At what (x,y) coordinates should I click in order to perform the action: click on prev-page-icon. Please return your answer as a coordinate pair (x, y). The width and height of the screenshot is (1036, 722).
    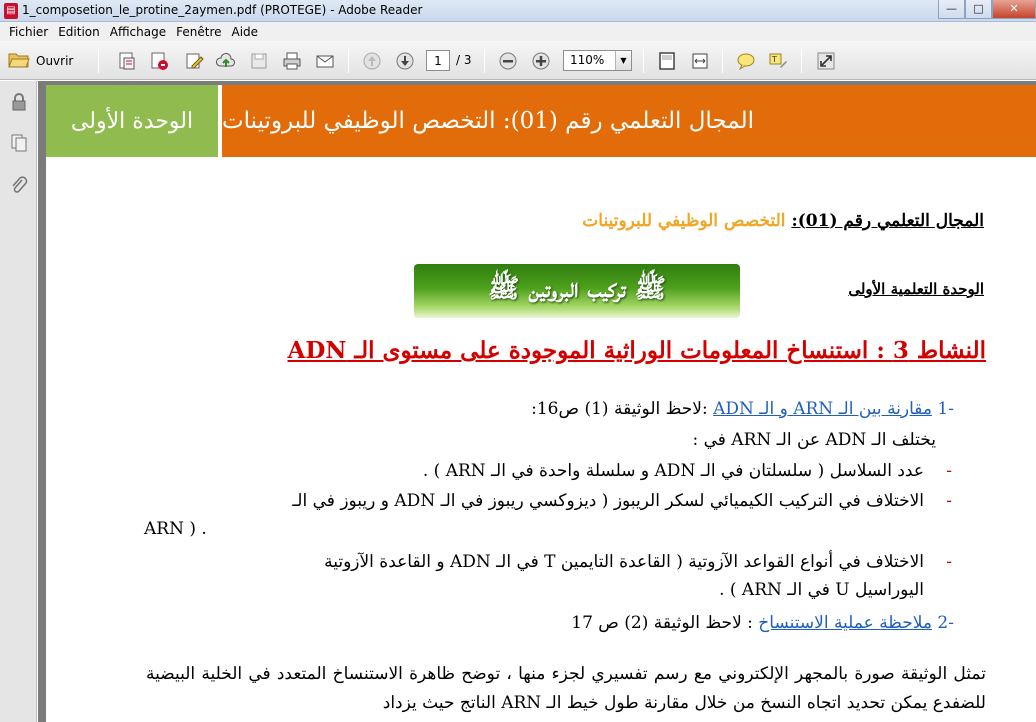
    Looking at the image, I should click on (372, 61).